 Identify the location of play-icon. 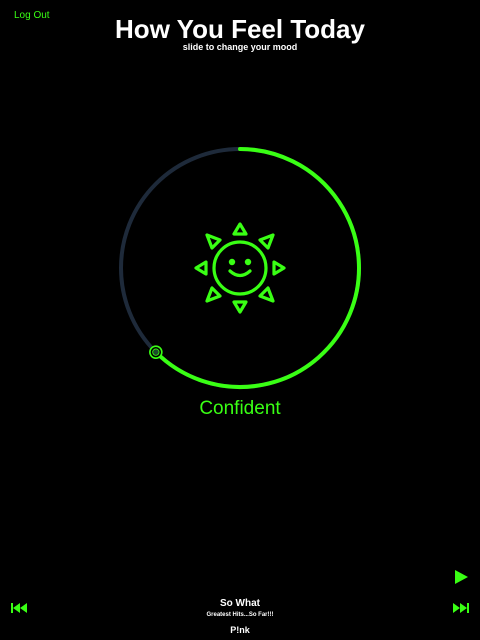
(461, 577).